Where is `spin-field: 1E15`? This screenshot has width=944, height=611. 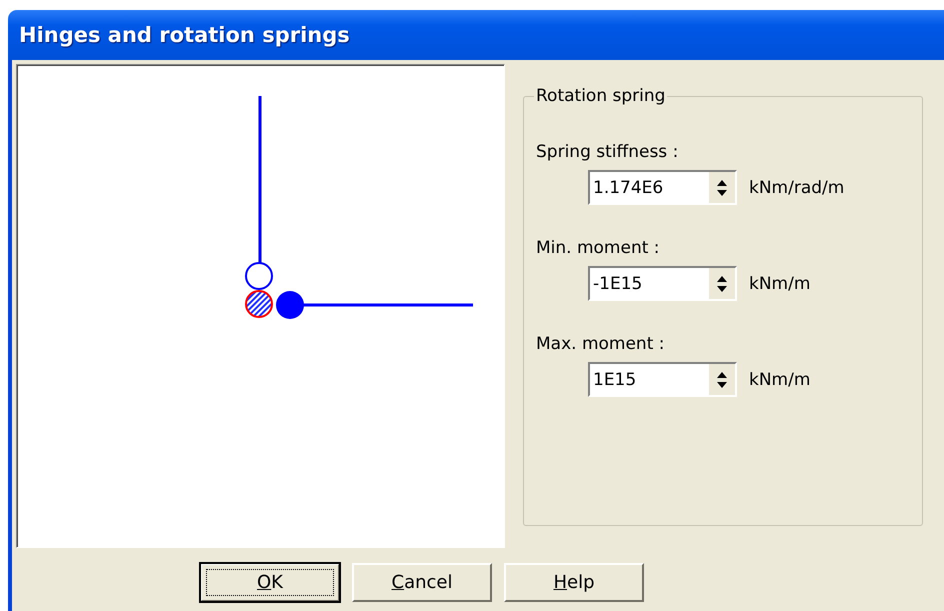
spin-field: 1E15 is located at coordinates (662, 379).